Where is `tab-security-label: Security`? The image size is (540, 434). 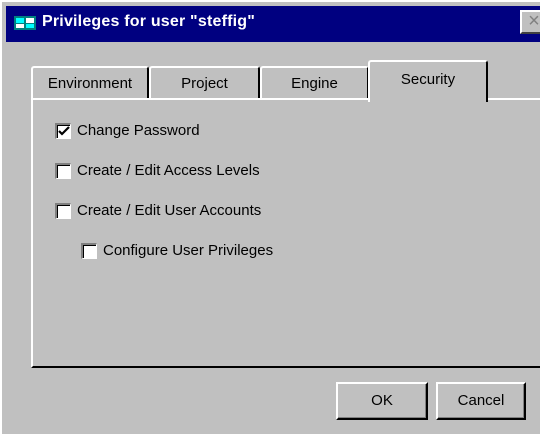
tab-security-label: Security is located at coordinates (428, 79).